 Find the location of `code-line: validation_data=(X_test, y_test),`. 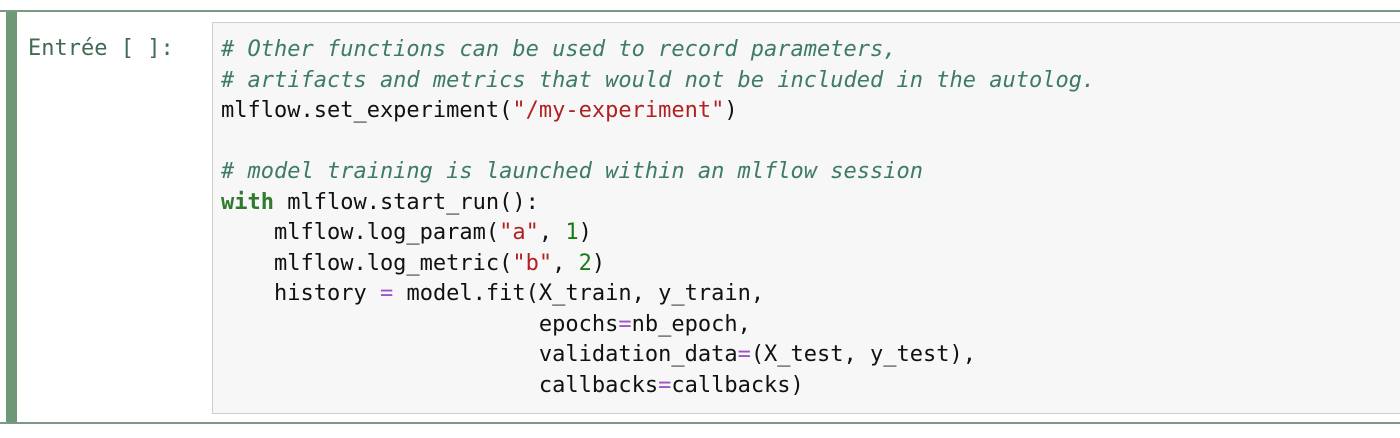

code-line: validation_data=(X_test, y_test), is located at coordinates (658, 355).